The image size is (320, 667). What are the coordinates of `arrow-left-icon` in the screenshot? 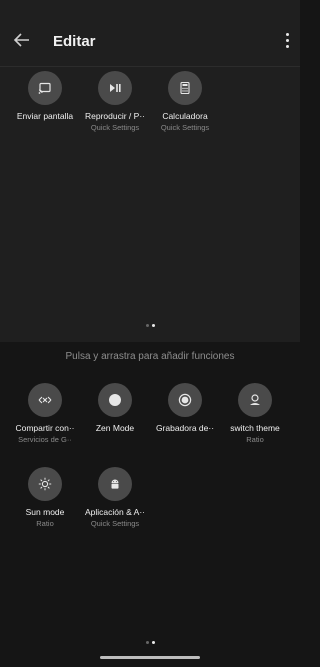 It's located at (21, 40).